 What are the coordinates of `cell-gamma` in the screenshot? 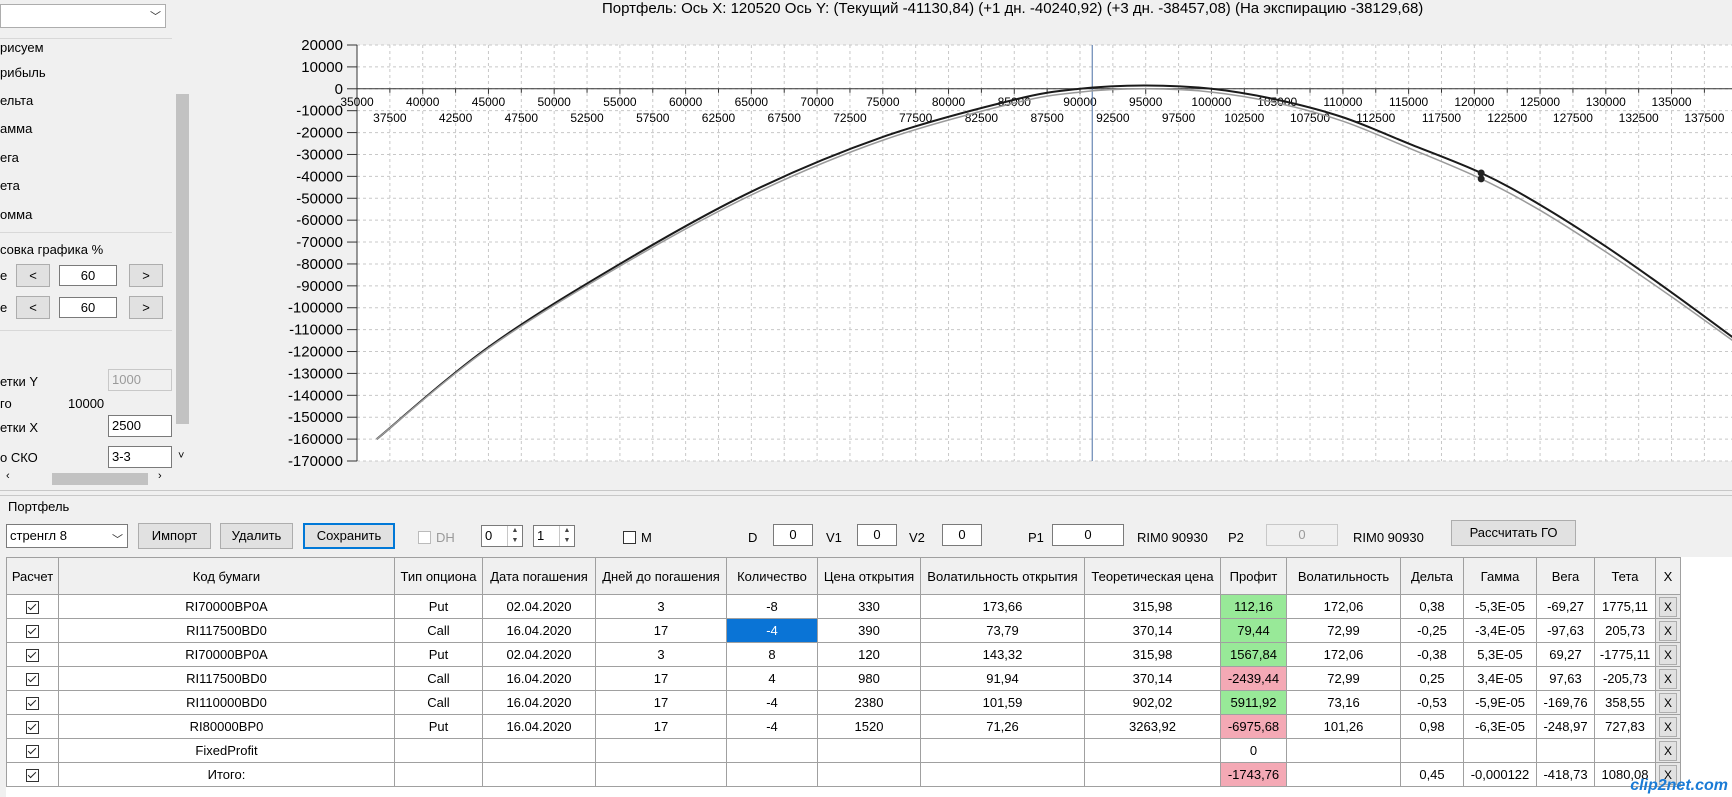 It's located at (1500, 750).